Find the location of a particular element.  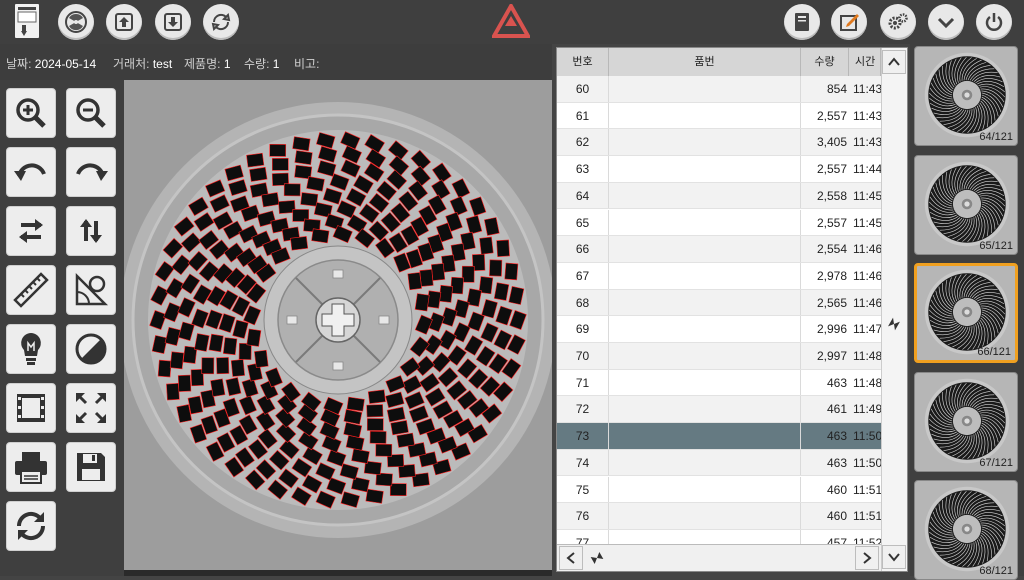

table-cell-qty: 854 is located at coordinates (836, 89).